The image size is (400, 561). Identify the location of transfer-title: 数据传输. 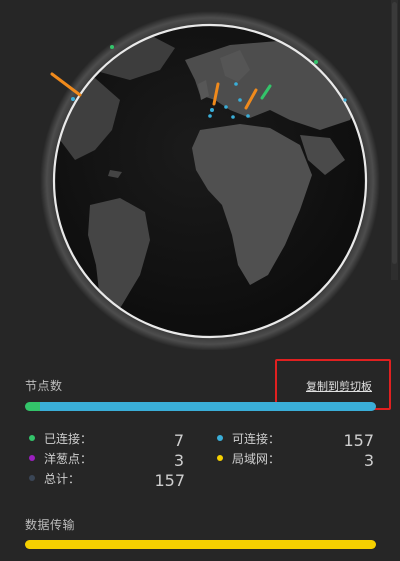
(50, 525).